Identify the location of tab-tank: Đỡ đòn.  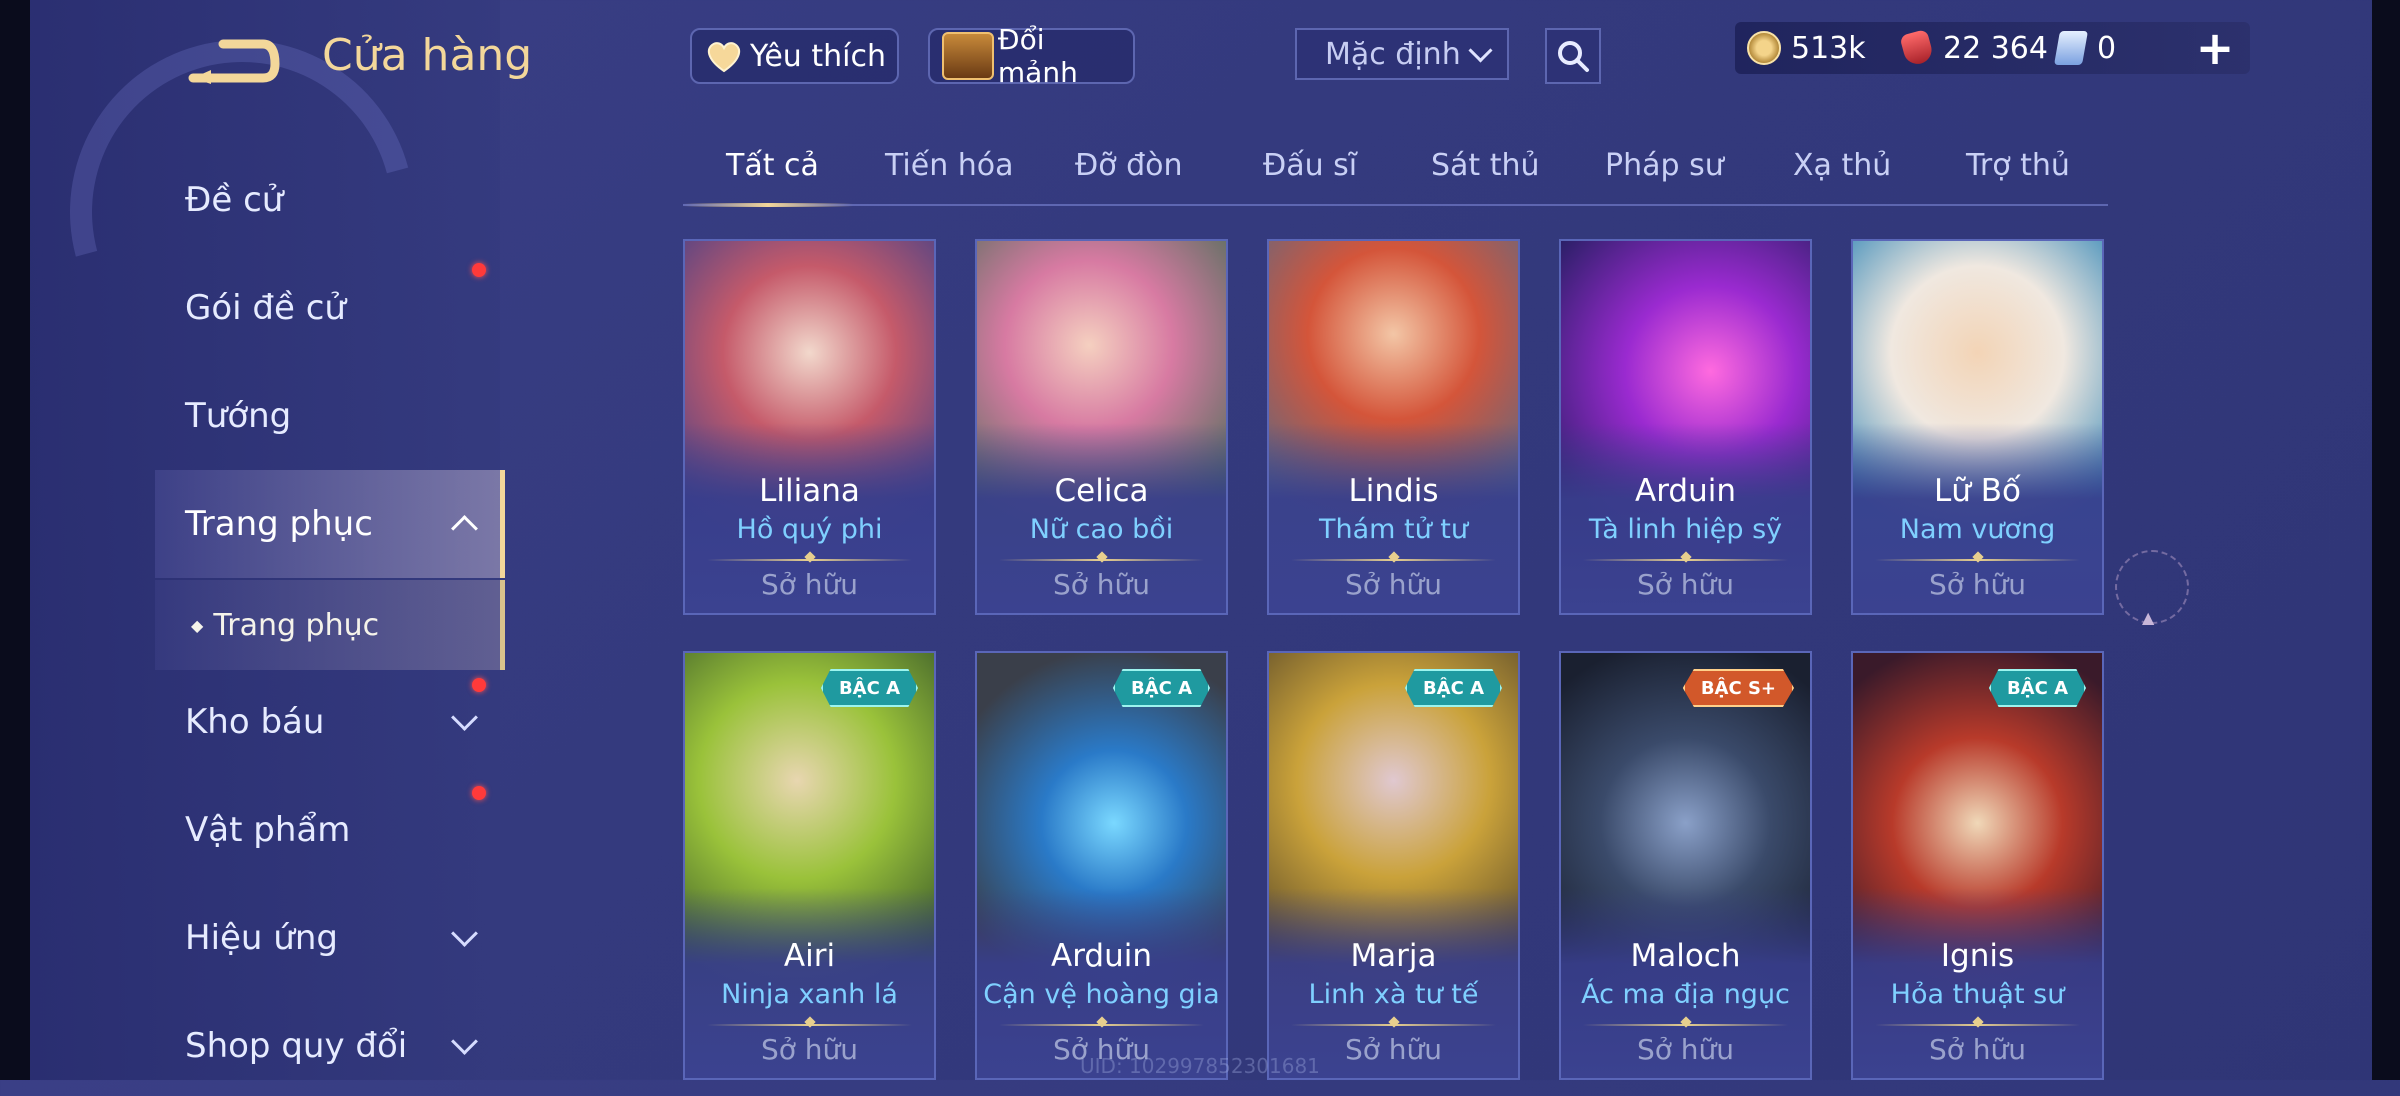
(1129, 165).